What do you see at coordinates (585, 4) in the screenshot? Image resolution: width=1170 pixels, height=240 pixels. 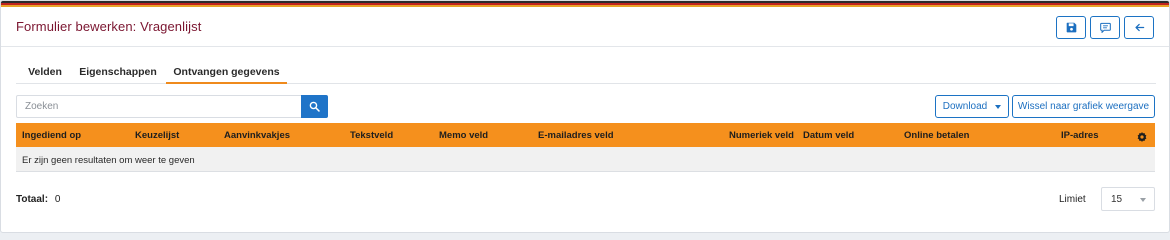 I see `top-color-stripe` at bounding box center [585, 4].